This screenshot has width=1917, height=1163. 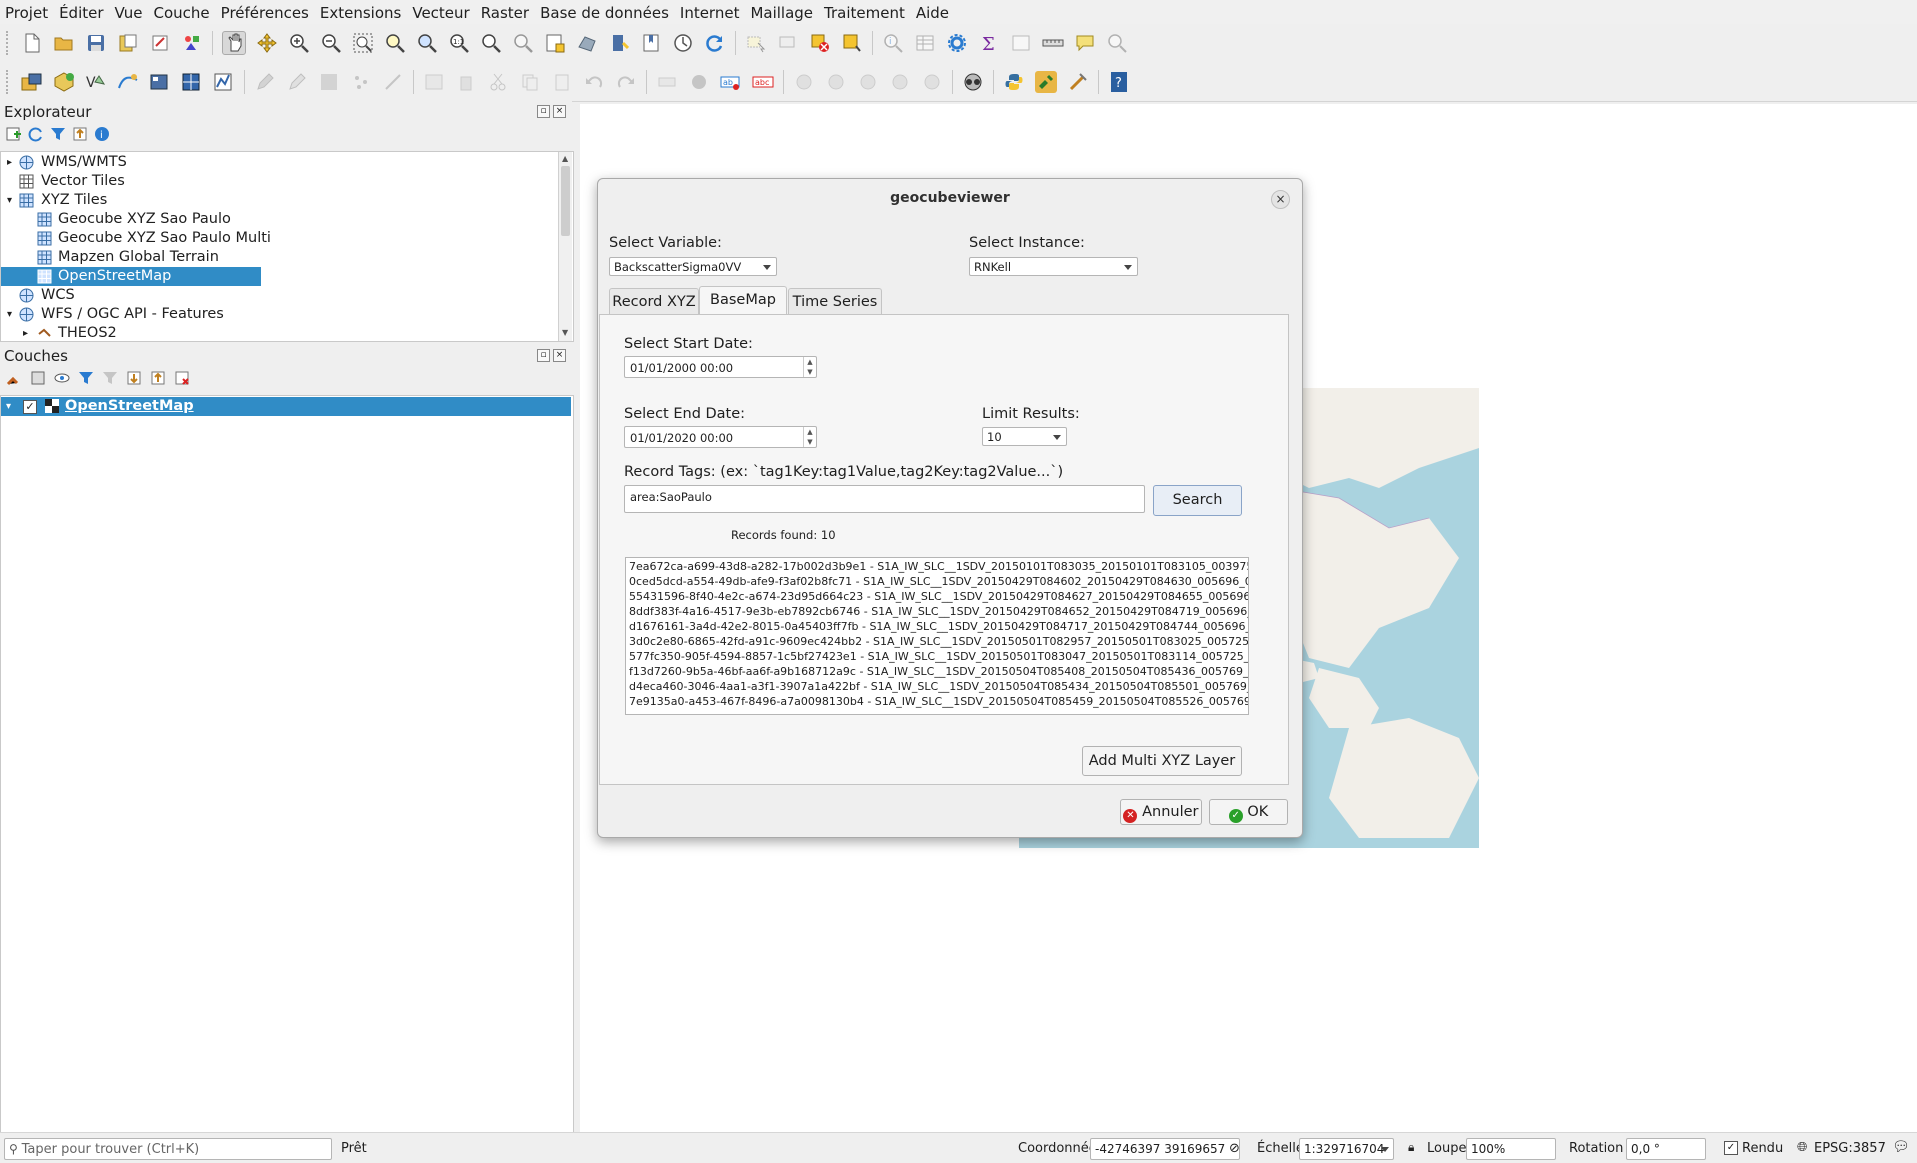 What do you see at coordinates (781, 13) in the screenshot?
I see `menu-maillage: Maillage` at bounding box center [781, 13].